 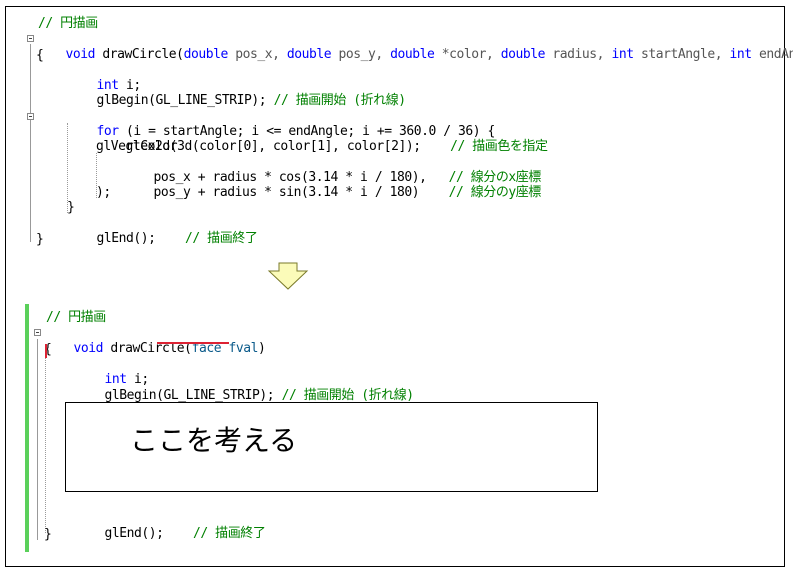 What do you see at coordinates (261, 348) in the screenshot?
I see `close-paren: )` at bounding box center [261, 348].